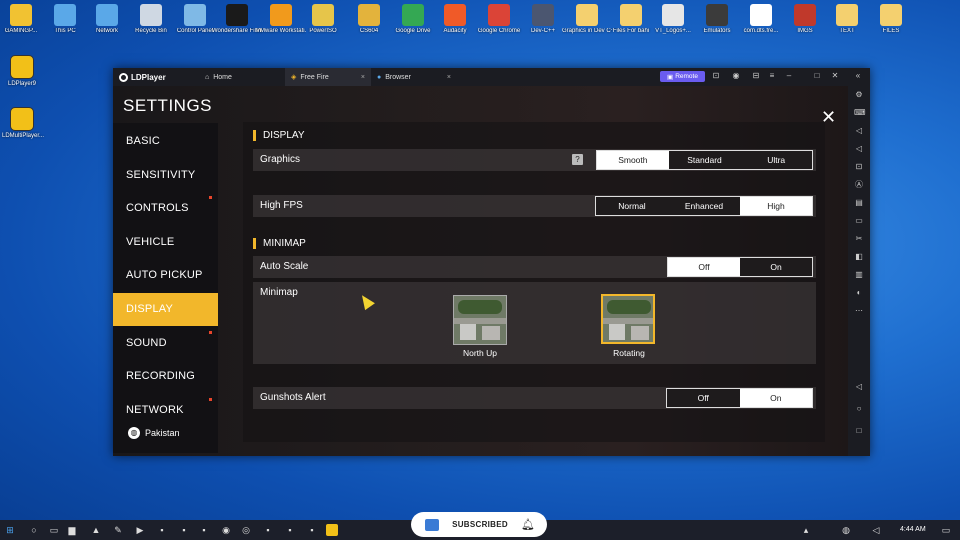 This screenshot has height=540, width=960. Describe the element at coordinates (632, 206) in the screenshot. I see `option-normal: Normal` at that location.